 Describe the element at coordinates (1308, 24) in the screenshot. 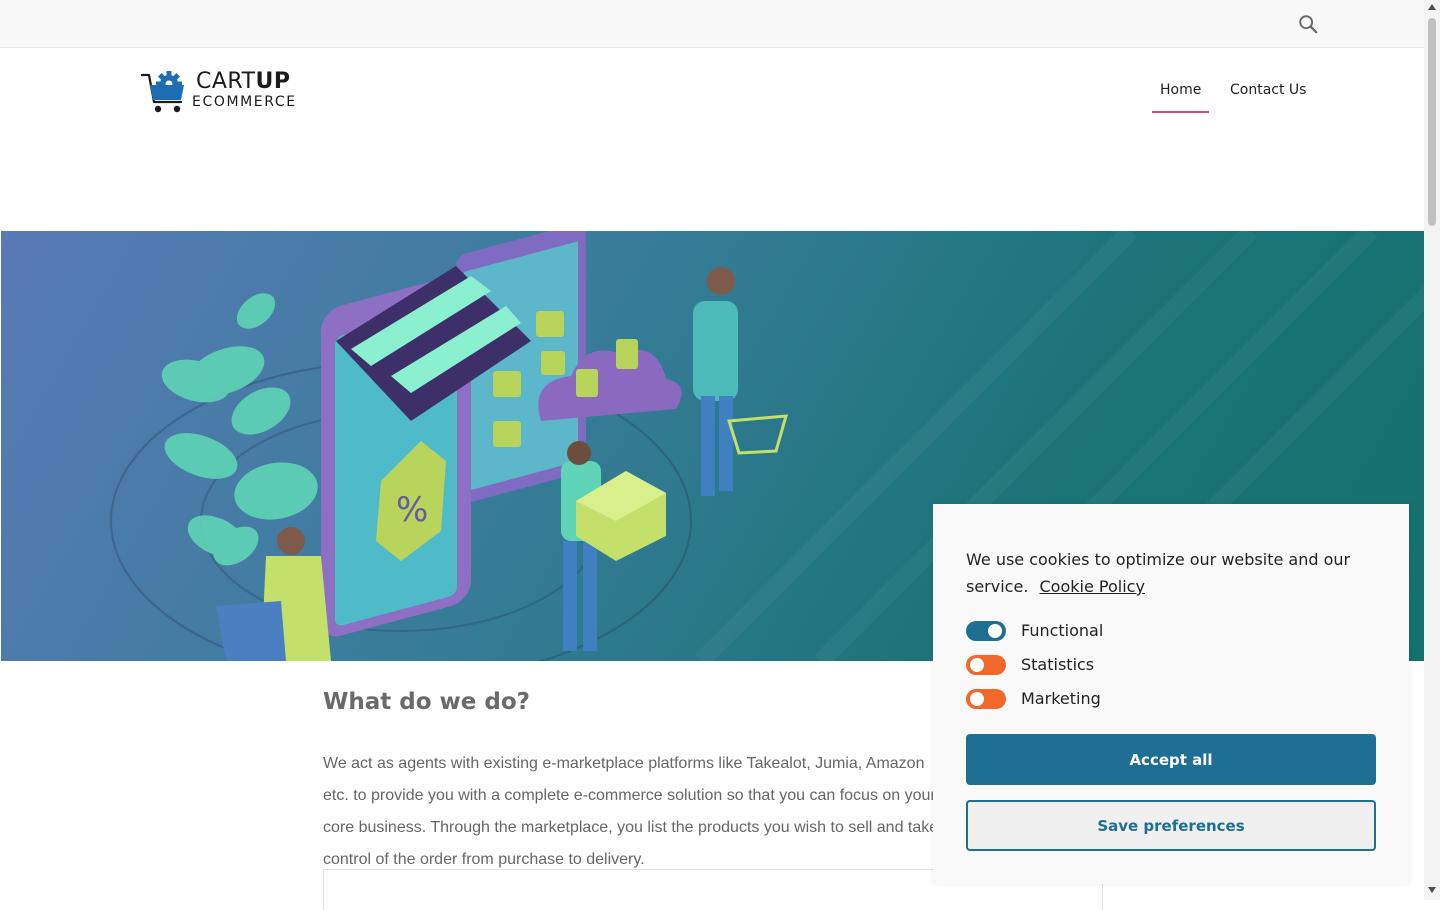

I see `search-icon` at that location.